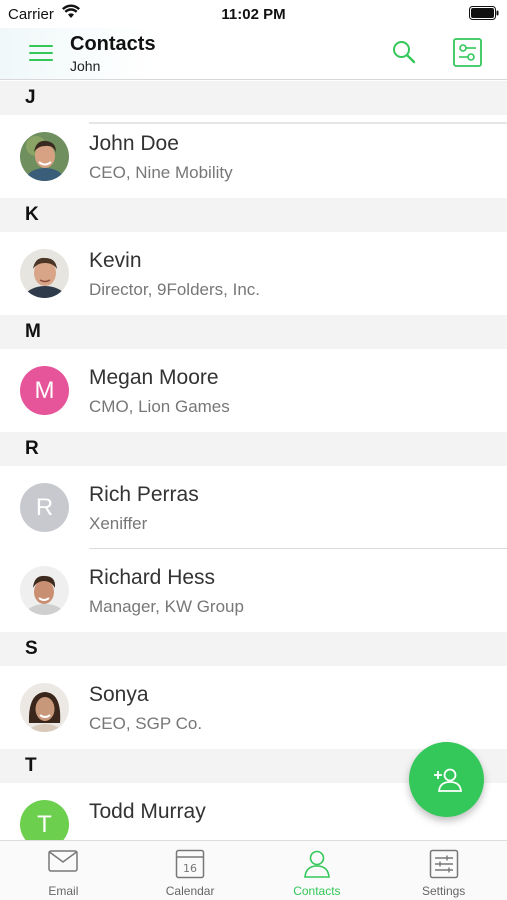  I want to click on tab-calendar: 16 Calendar, so click(190, 870).